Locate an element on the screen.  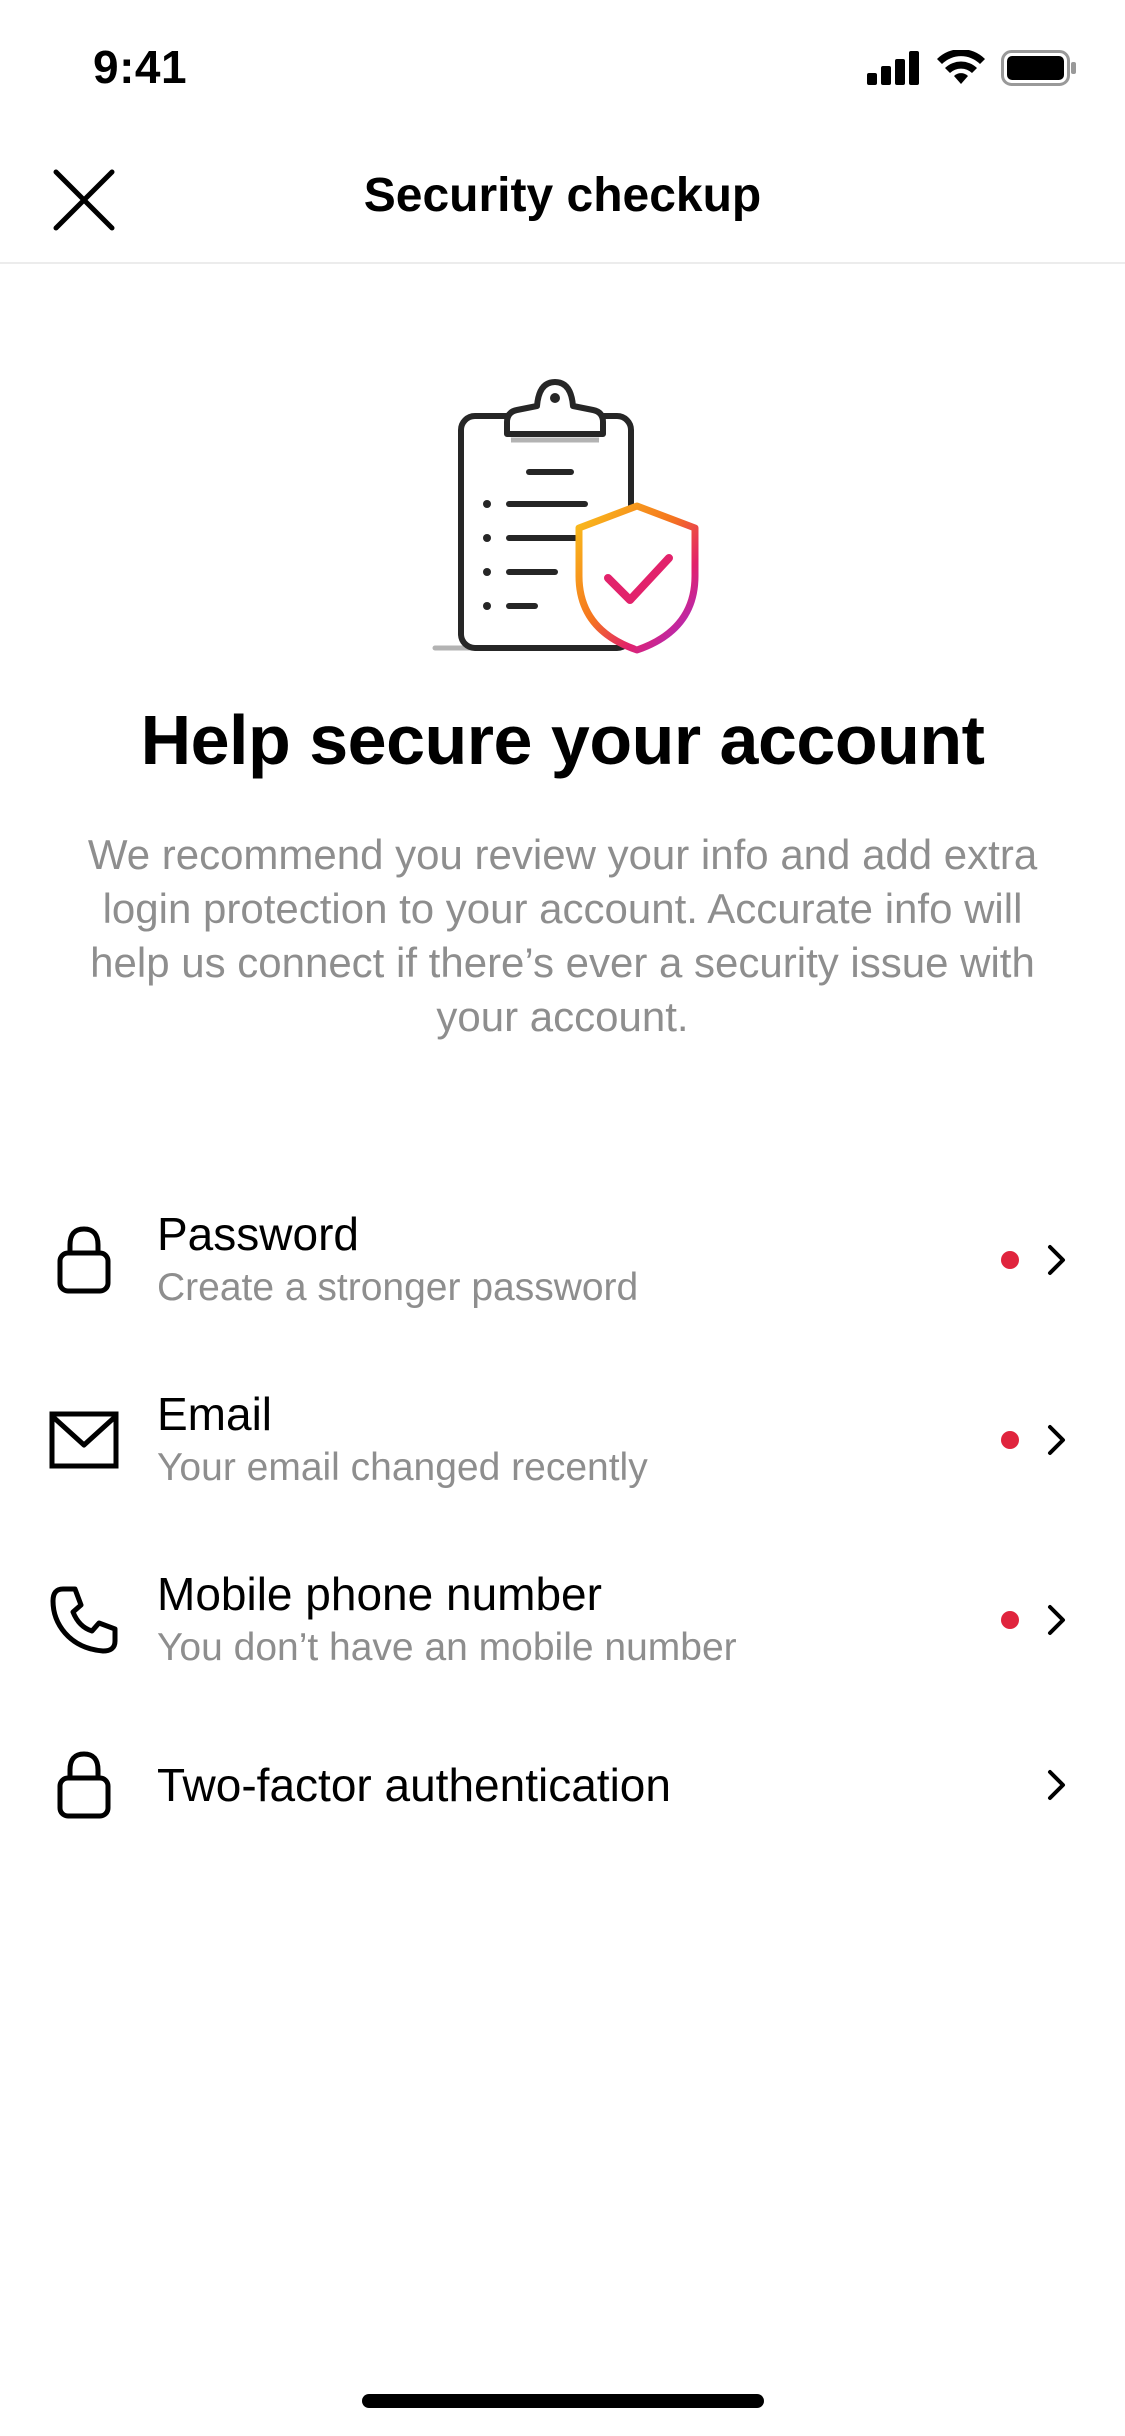
password-row: Password Create a stronger password is located at coordinates (562, 1260).